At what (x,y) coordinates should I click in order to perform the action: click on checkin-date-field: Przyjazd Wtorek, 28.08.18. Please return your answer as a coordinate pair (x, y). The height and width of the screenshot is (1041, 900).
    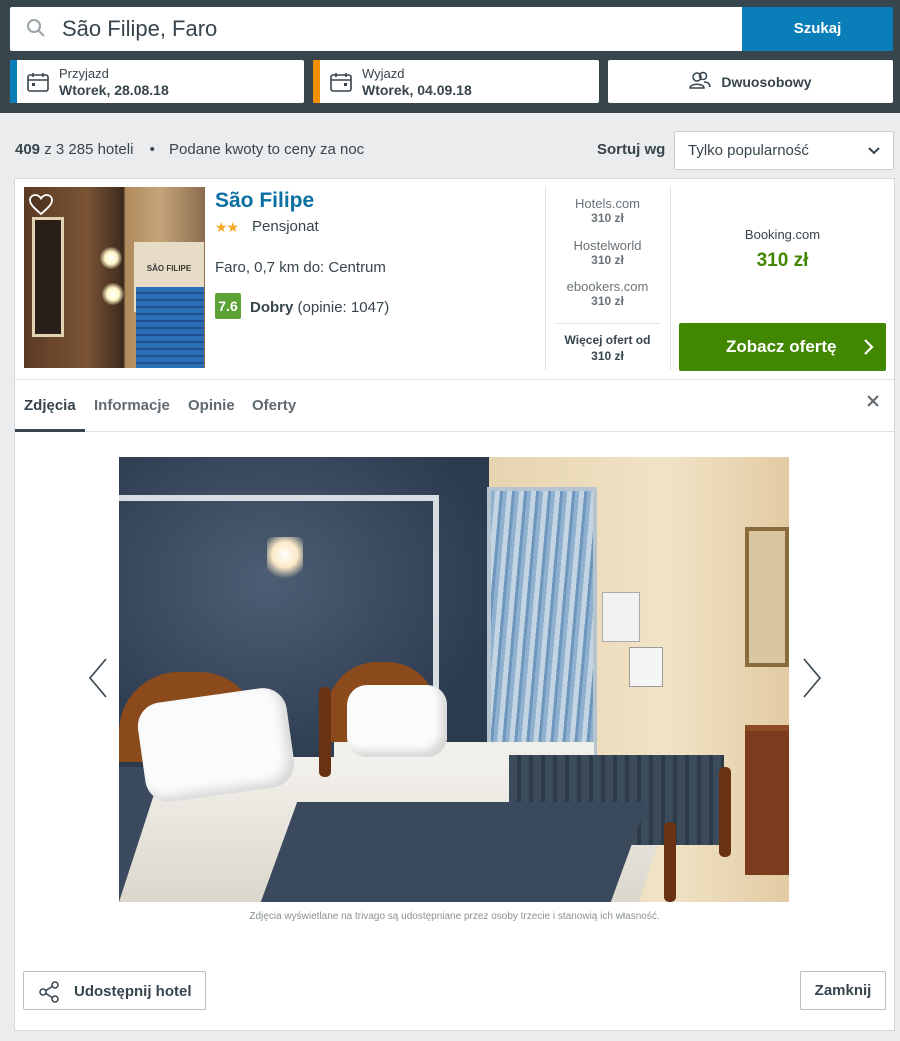
    Looking at the image, I should click on (157, 81).